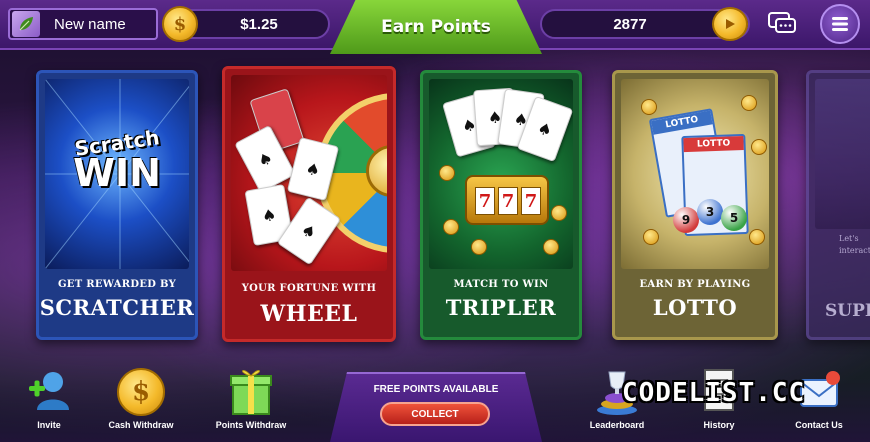  I want to click on nav-cash-withdraw: $ Cash Withdraw, so click(141, 404).